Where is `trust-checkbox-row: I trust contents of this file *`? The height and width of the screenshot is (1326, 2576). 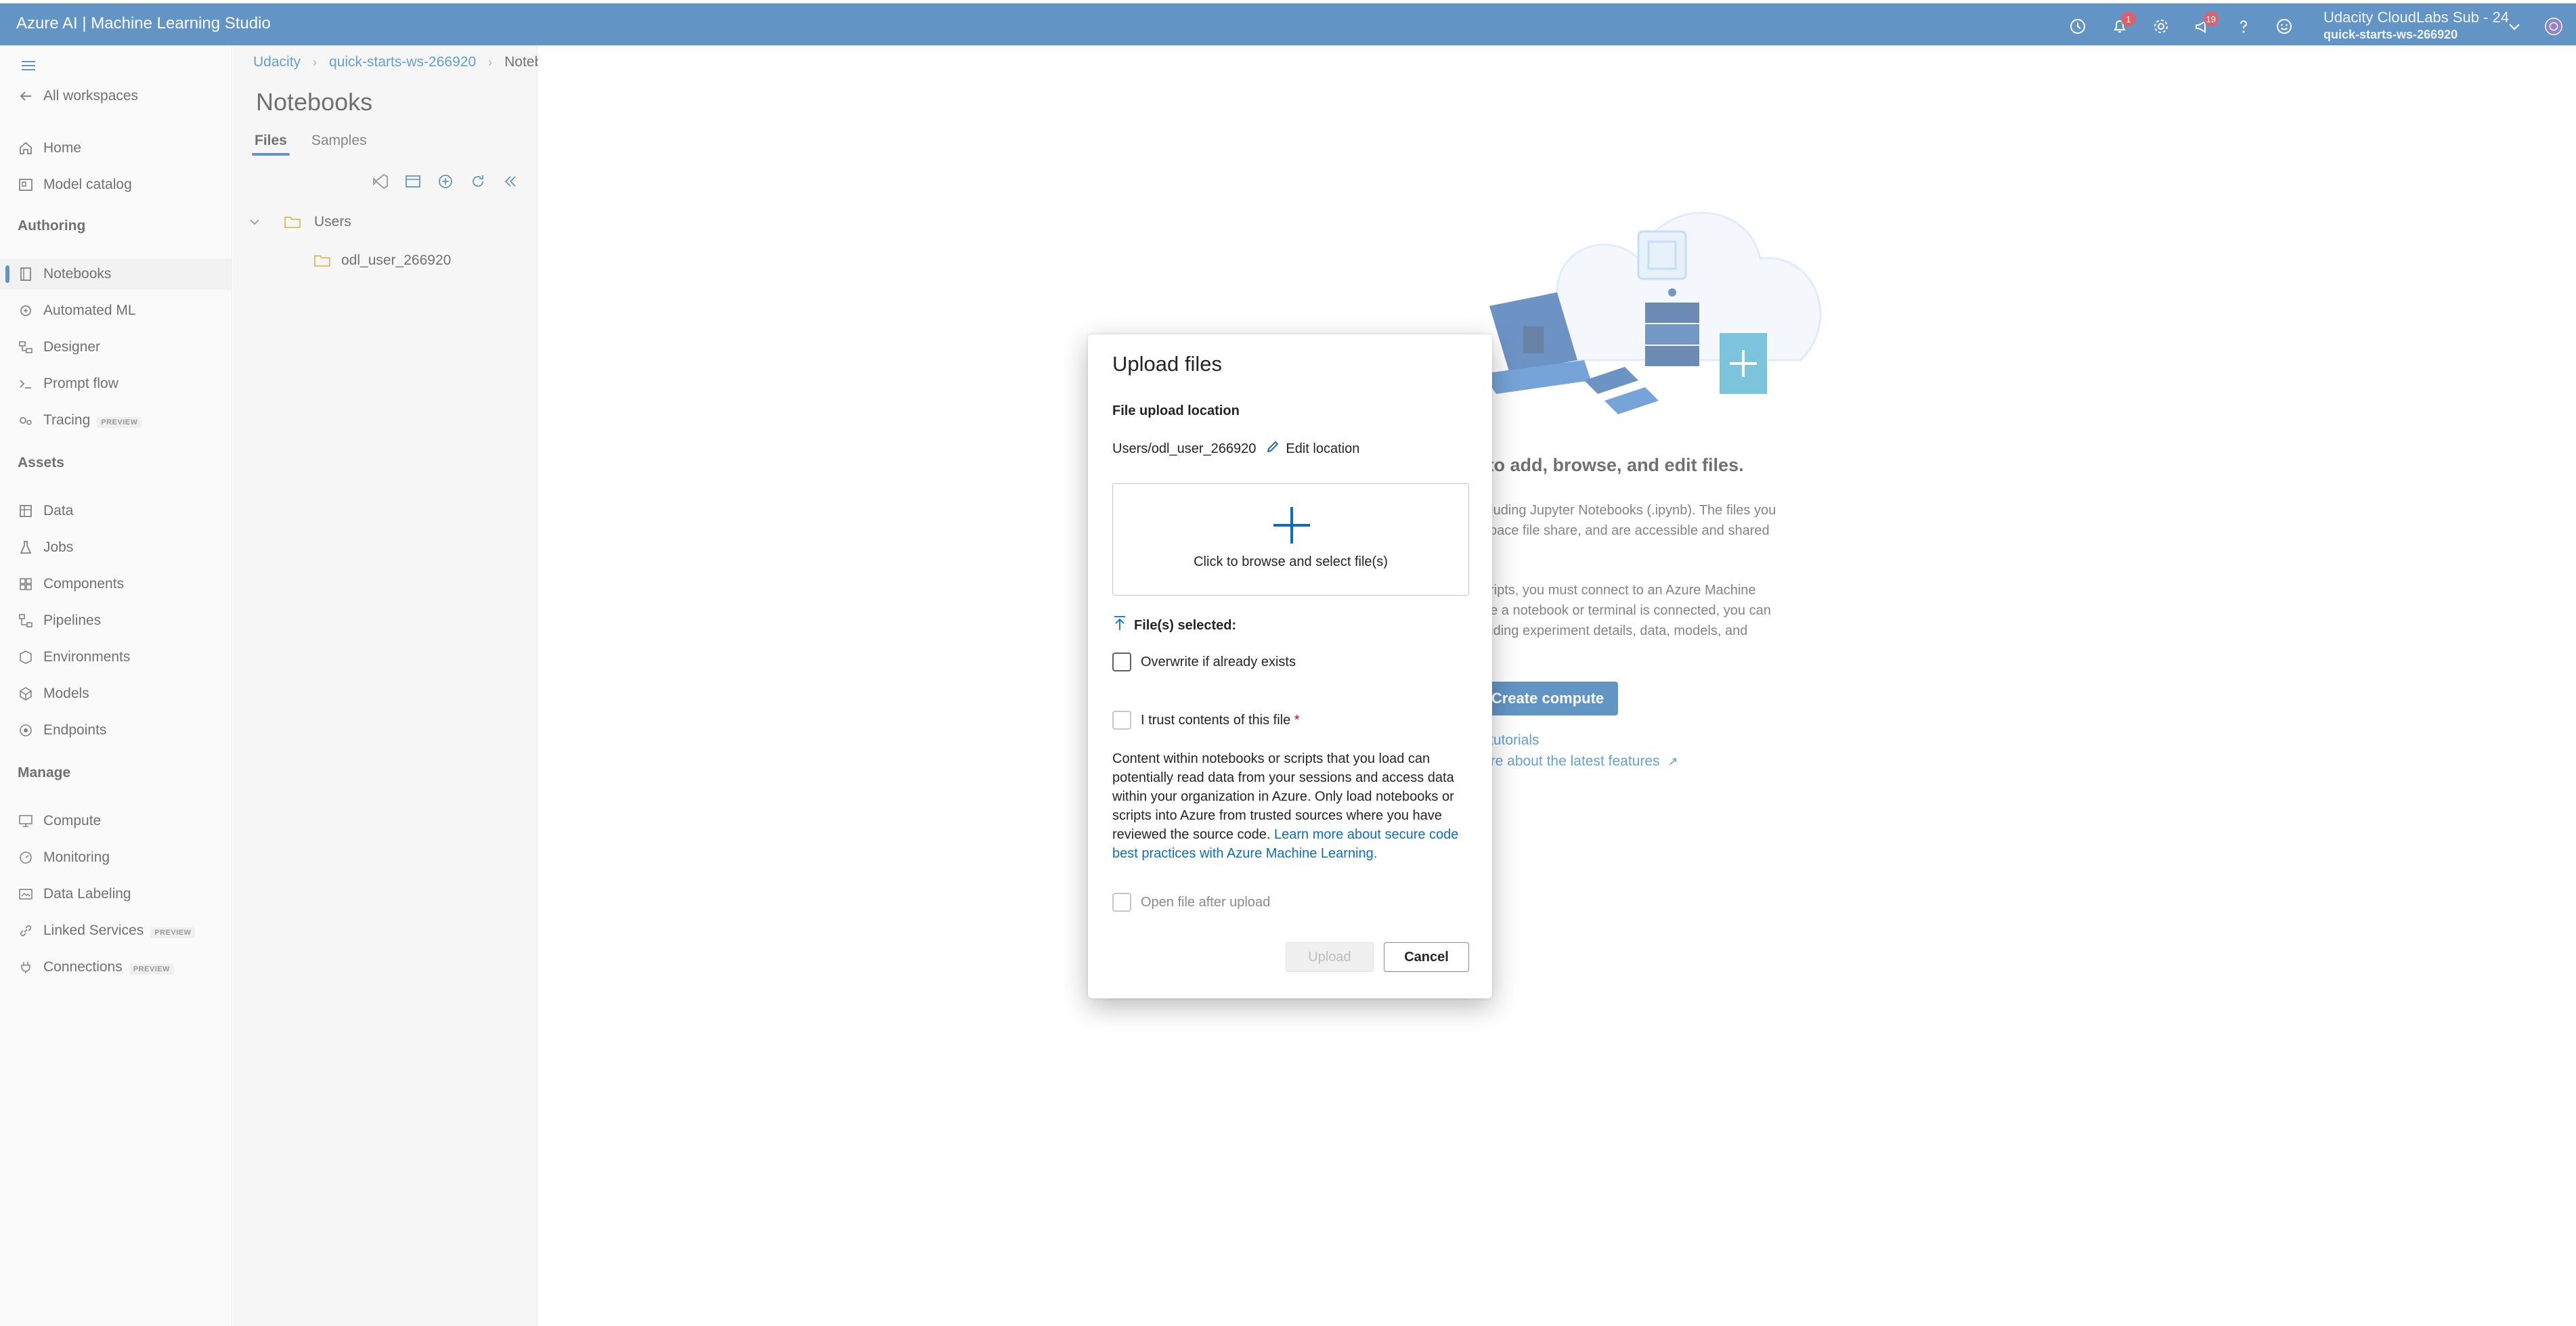 trust-checkbox-row: I trust contents of this file * is located at coordinates (1206, 721).